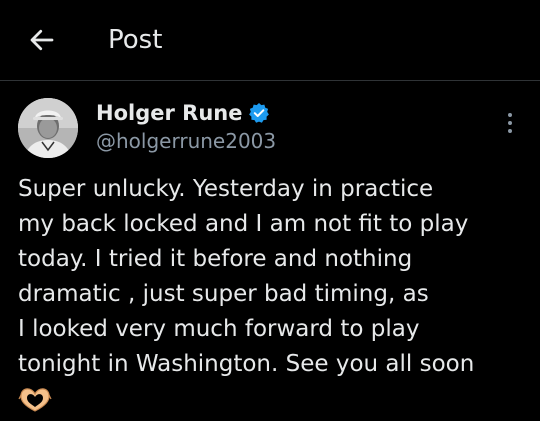 The width and height of the screenshot is (540, 421). Describe the element at coordinates (259, 113) in the screenshot. I see `verified-badge-icon` at that location.